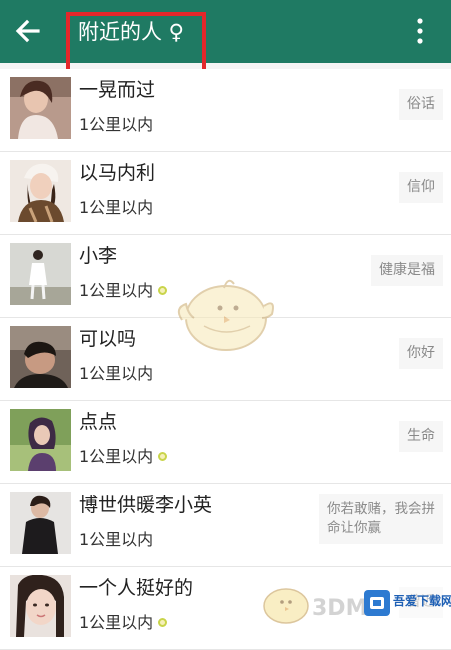 This screenshot has height=650, width=451. What do you see at coordinates (98, 256) in the screenshot?
I see `person-name: 小李` at bounding box center [98, 256].